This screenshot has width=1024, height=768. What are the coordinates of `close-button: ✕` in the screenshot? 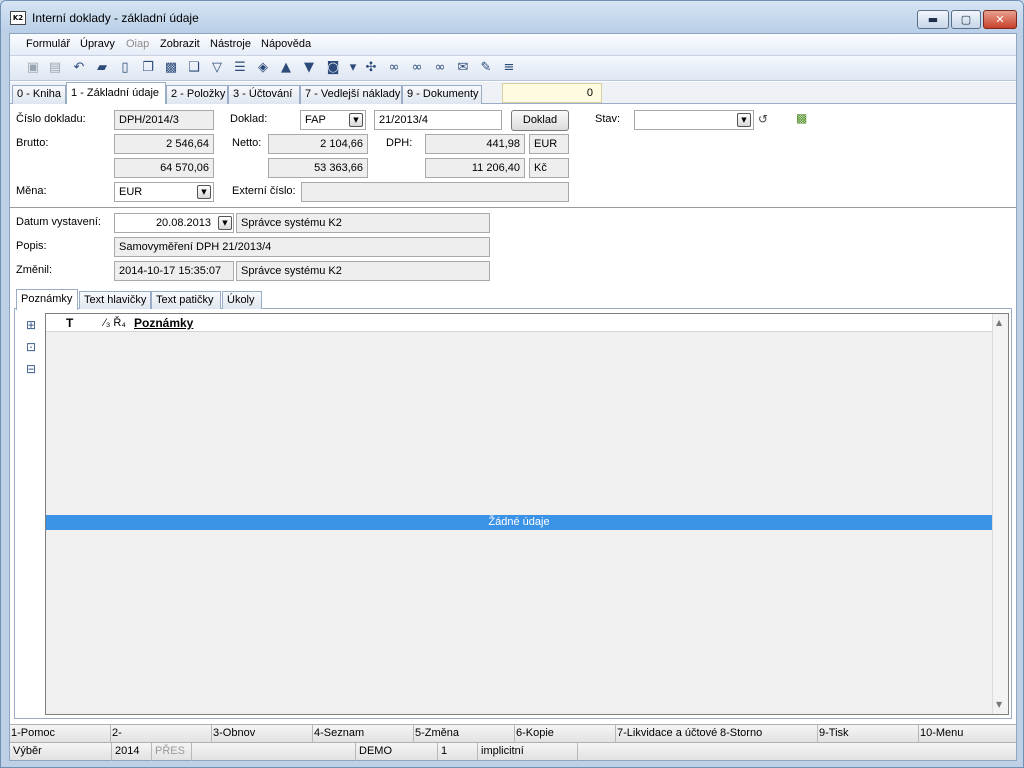 It's located at (1000, 19).